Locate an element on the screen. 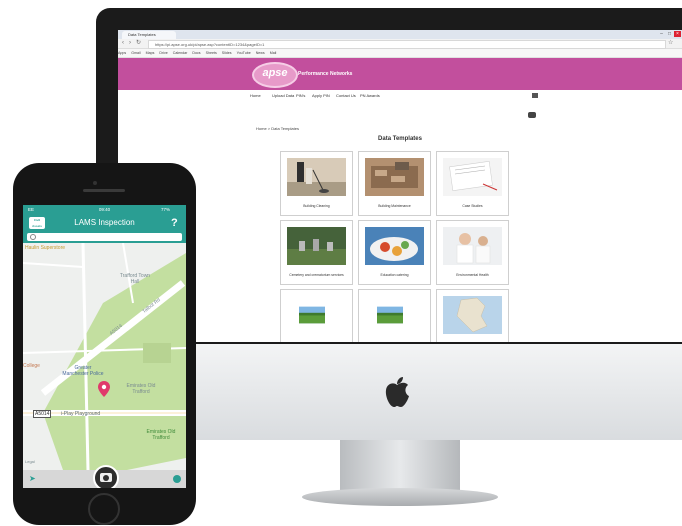  tile-caption: Building Maintenance is located at coordinates (394, 206).